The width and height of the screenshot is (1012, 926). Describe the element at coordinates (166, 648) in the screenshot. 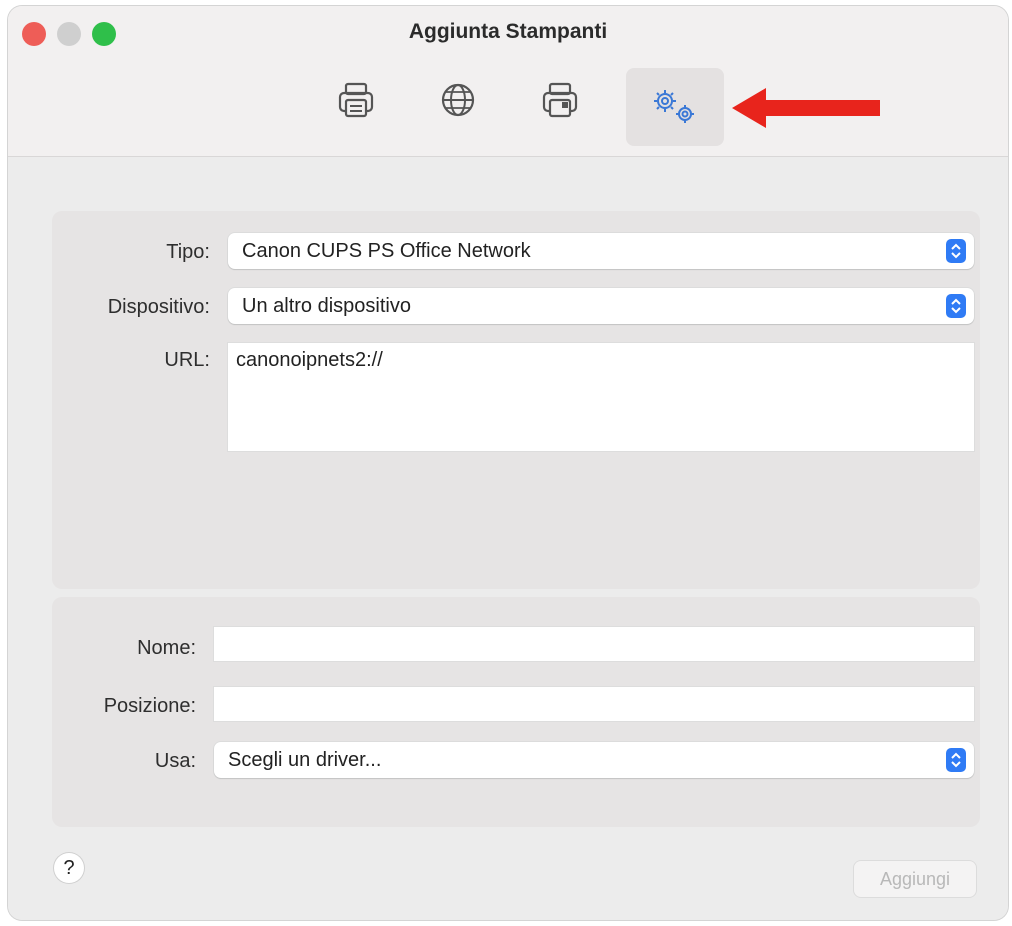

I see `name-label: Nome:` at that location.